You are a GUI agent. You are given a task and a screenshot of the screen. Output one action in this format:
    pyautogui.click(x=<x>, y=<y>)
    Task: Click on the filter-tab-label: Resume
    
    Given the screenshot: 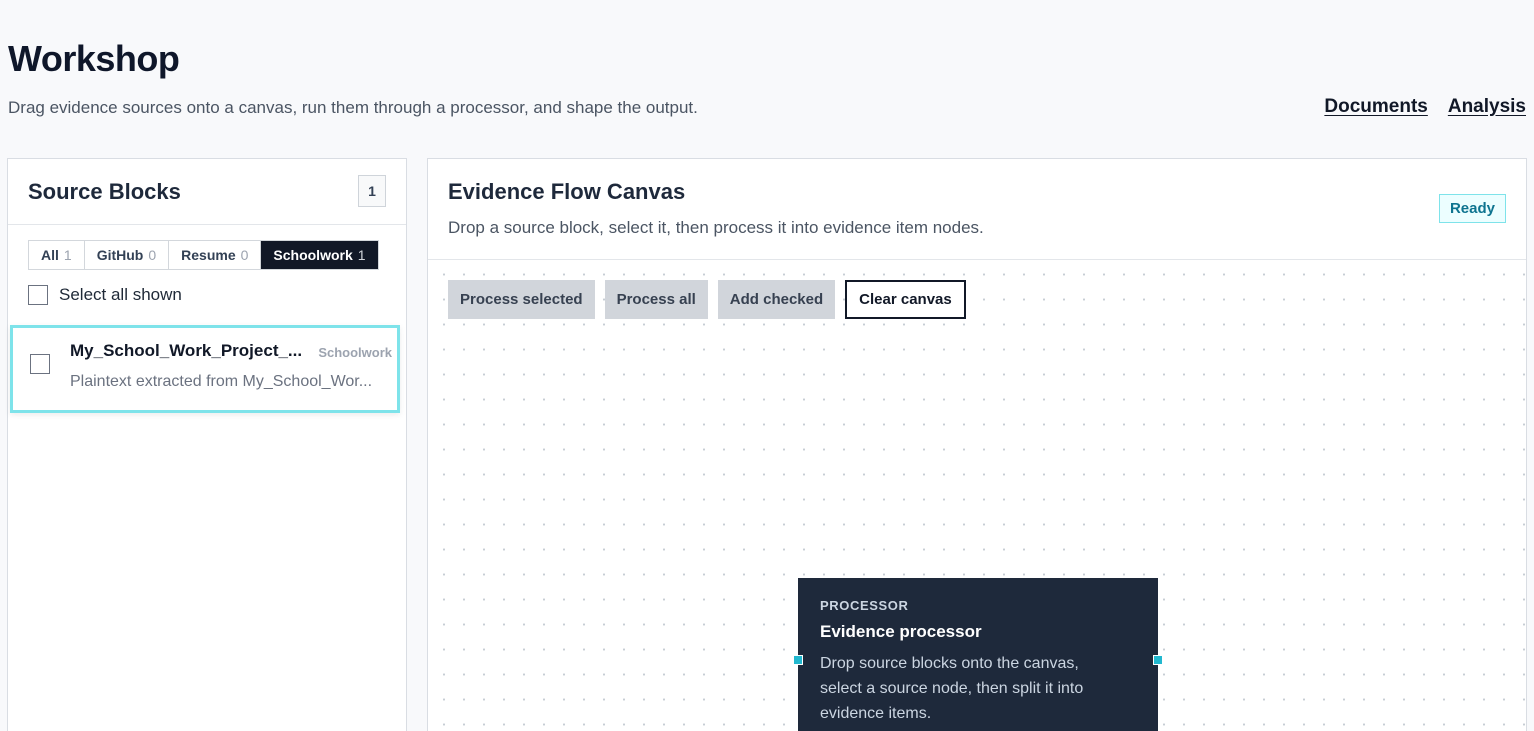 What is the action you would take?
    pyautogui.click(x=208, y=255)
    